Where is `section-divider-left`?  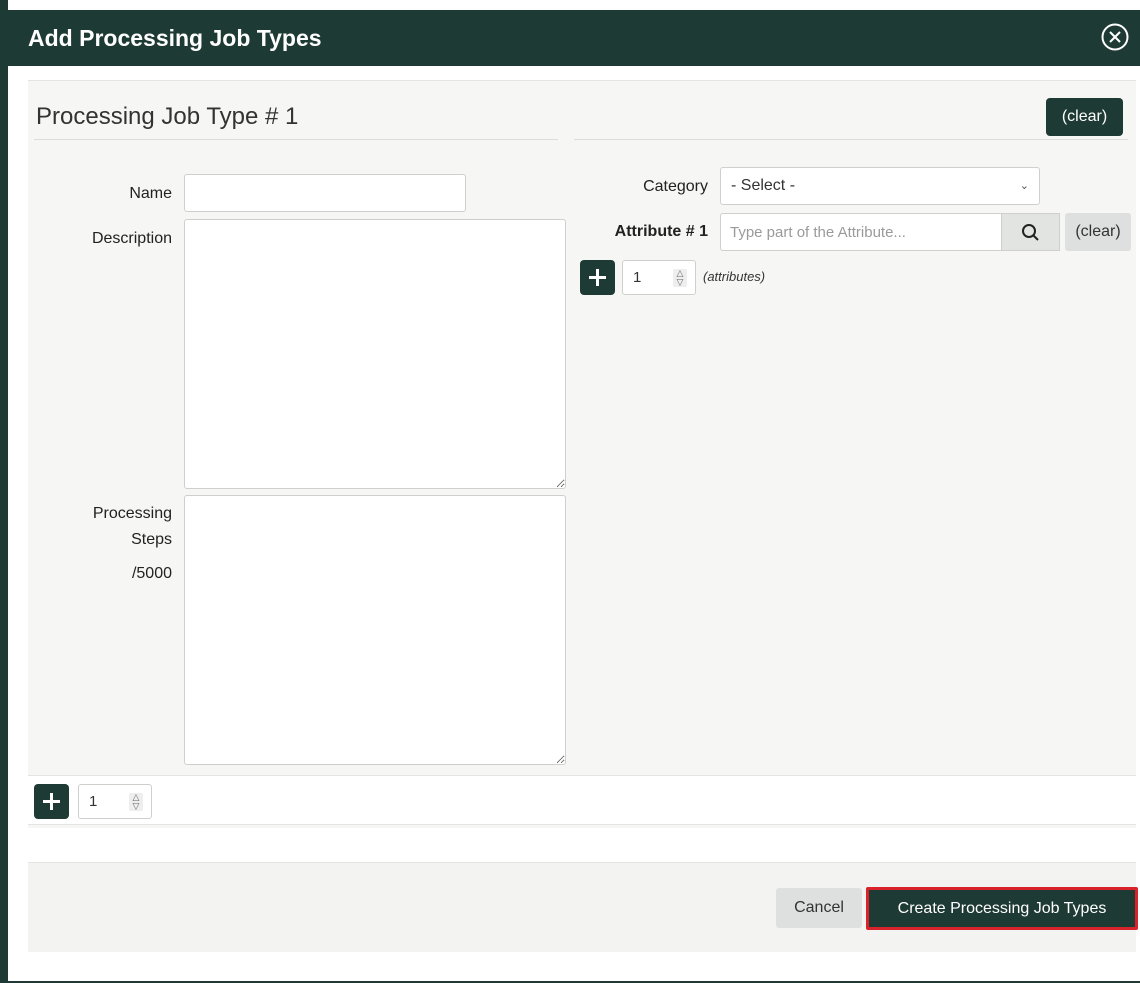 section-divider-left is located at coordinates (296, 139).